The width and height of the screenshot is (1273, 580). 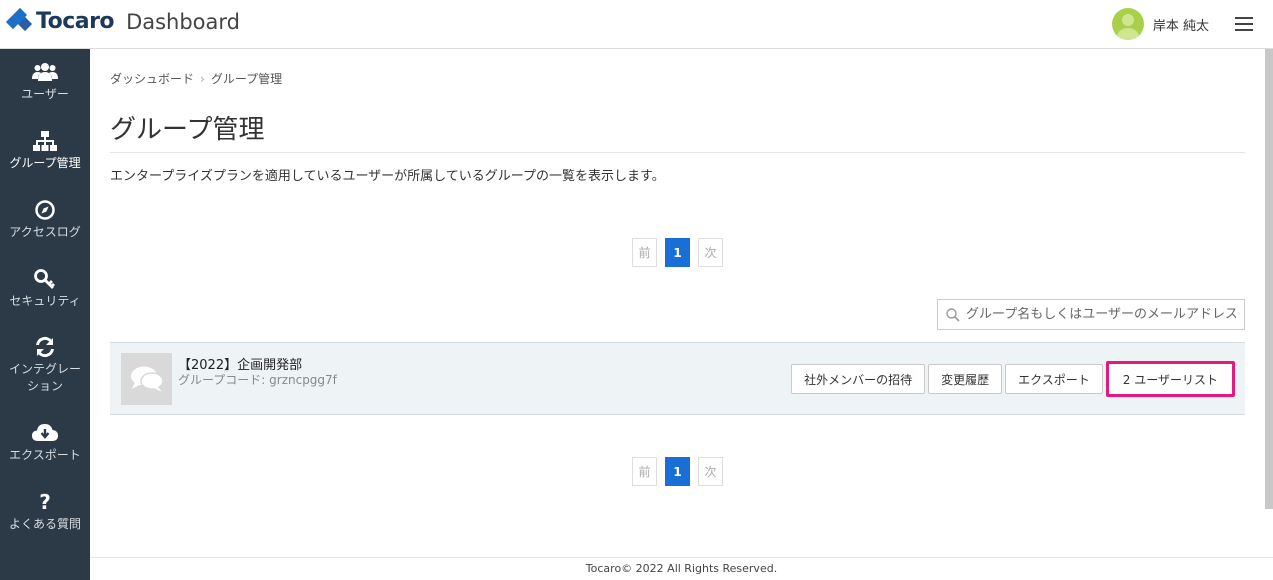 I want to click on avatar, so click(x=1127, y=24).